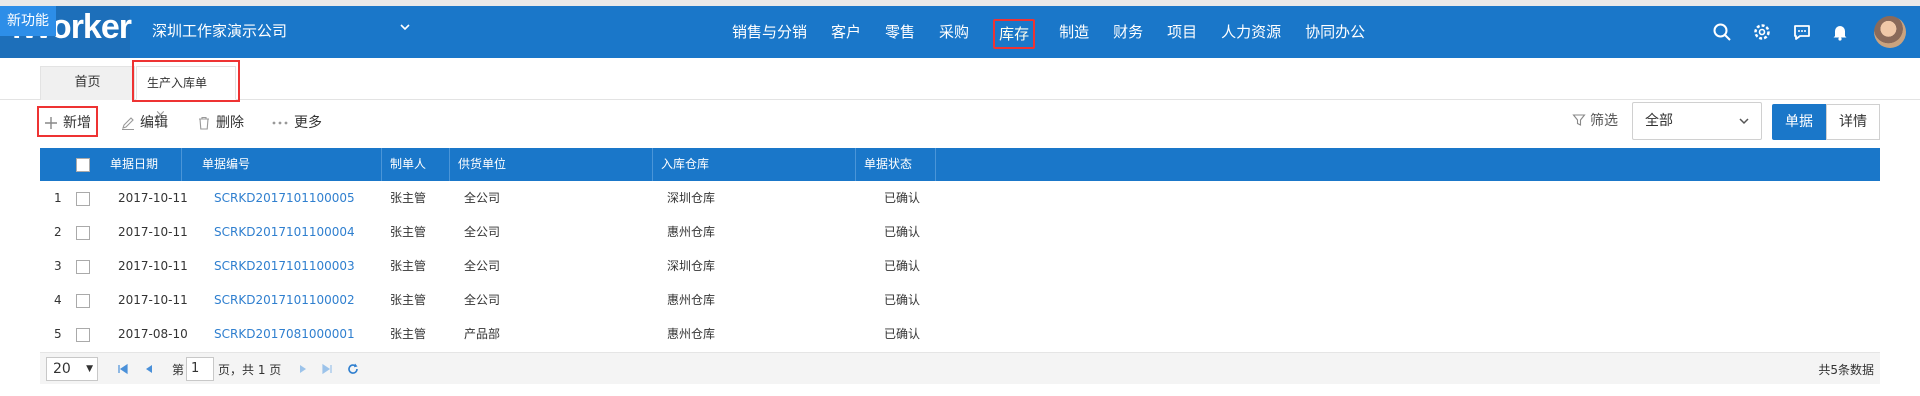 This screenshot has width=1920, height=396. I want to click on nav-project: 项目, so click(1182, 32).